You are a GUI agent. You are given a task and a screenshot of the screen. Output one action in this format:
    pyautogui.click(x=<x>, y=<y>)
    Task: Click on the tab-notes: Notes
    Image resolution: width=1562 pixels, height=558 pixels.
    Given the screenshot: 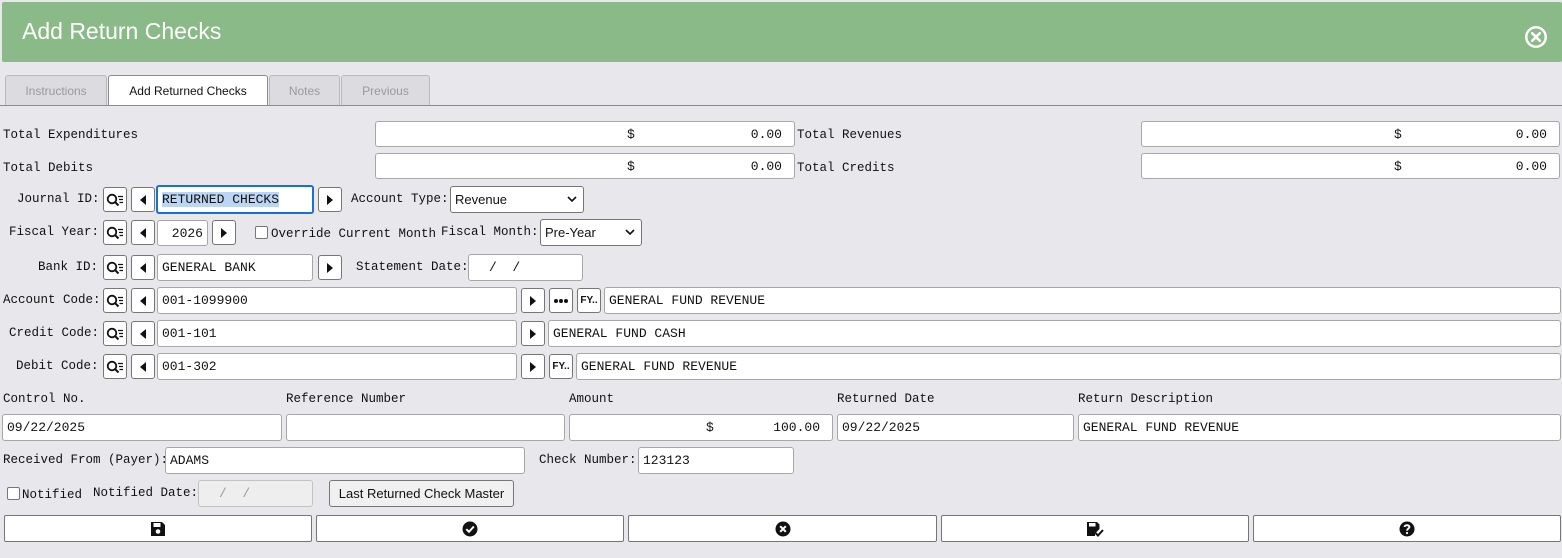 What is the action you would take?
    pyautogui.click(x=304, y=90)
    